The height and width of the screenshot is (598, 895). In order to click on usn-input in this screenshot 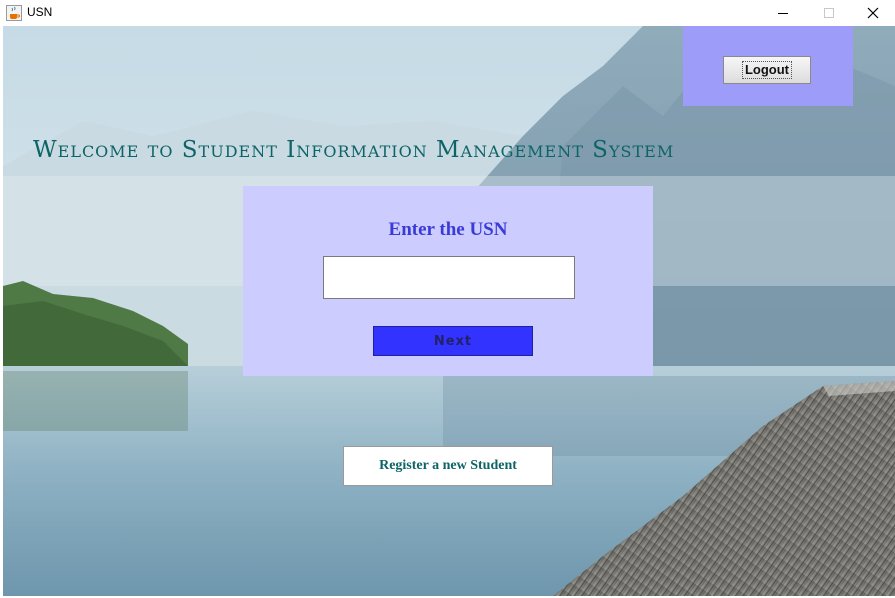, I will do `click(449, 277)`.